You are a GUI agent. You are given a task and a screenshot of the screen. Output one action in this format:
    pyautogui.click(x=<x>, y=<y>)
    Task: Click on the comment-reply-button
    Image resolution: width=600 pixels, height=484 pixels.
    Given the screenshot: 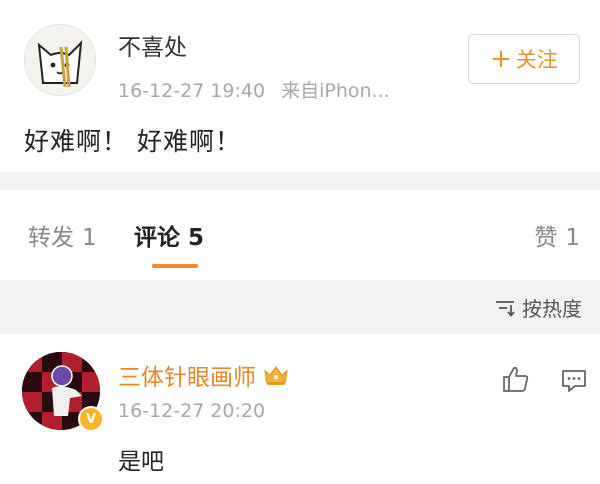 What is the action you would take?
    pyautogui.click(x=574, y=383)
    